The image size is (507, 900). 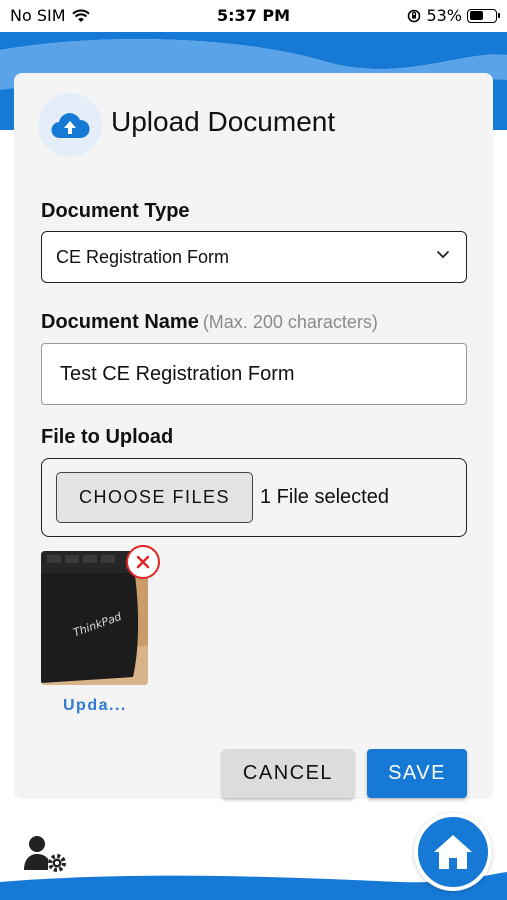 What do you see at coordinates (443, 254) in the screenshot?
I see `chevron-down-icon` at bounding box center [443, 254].